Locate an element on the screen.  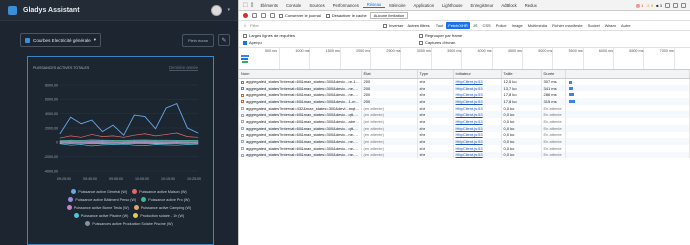
tab-adblock: AdBlock is located at coordinates (508, 5).